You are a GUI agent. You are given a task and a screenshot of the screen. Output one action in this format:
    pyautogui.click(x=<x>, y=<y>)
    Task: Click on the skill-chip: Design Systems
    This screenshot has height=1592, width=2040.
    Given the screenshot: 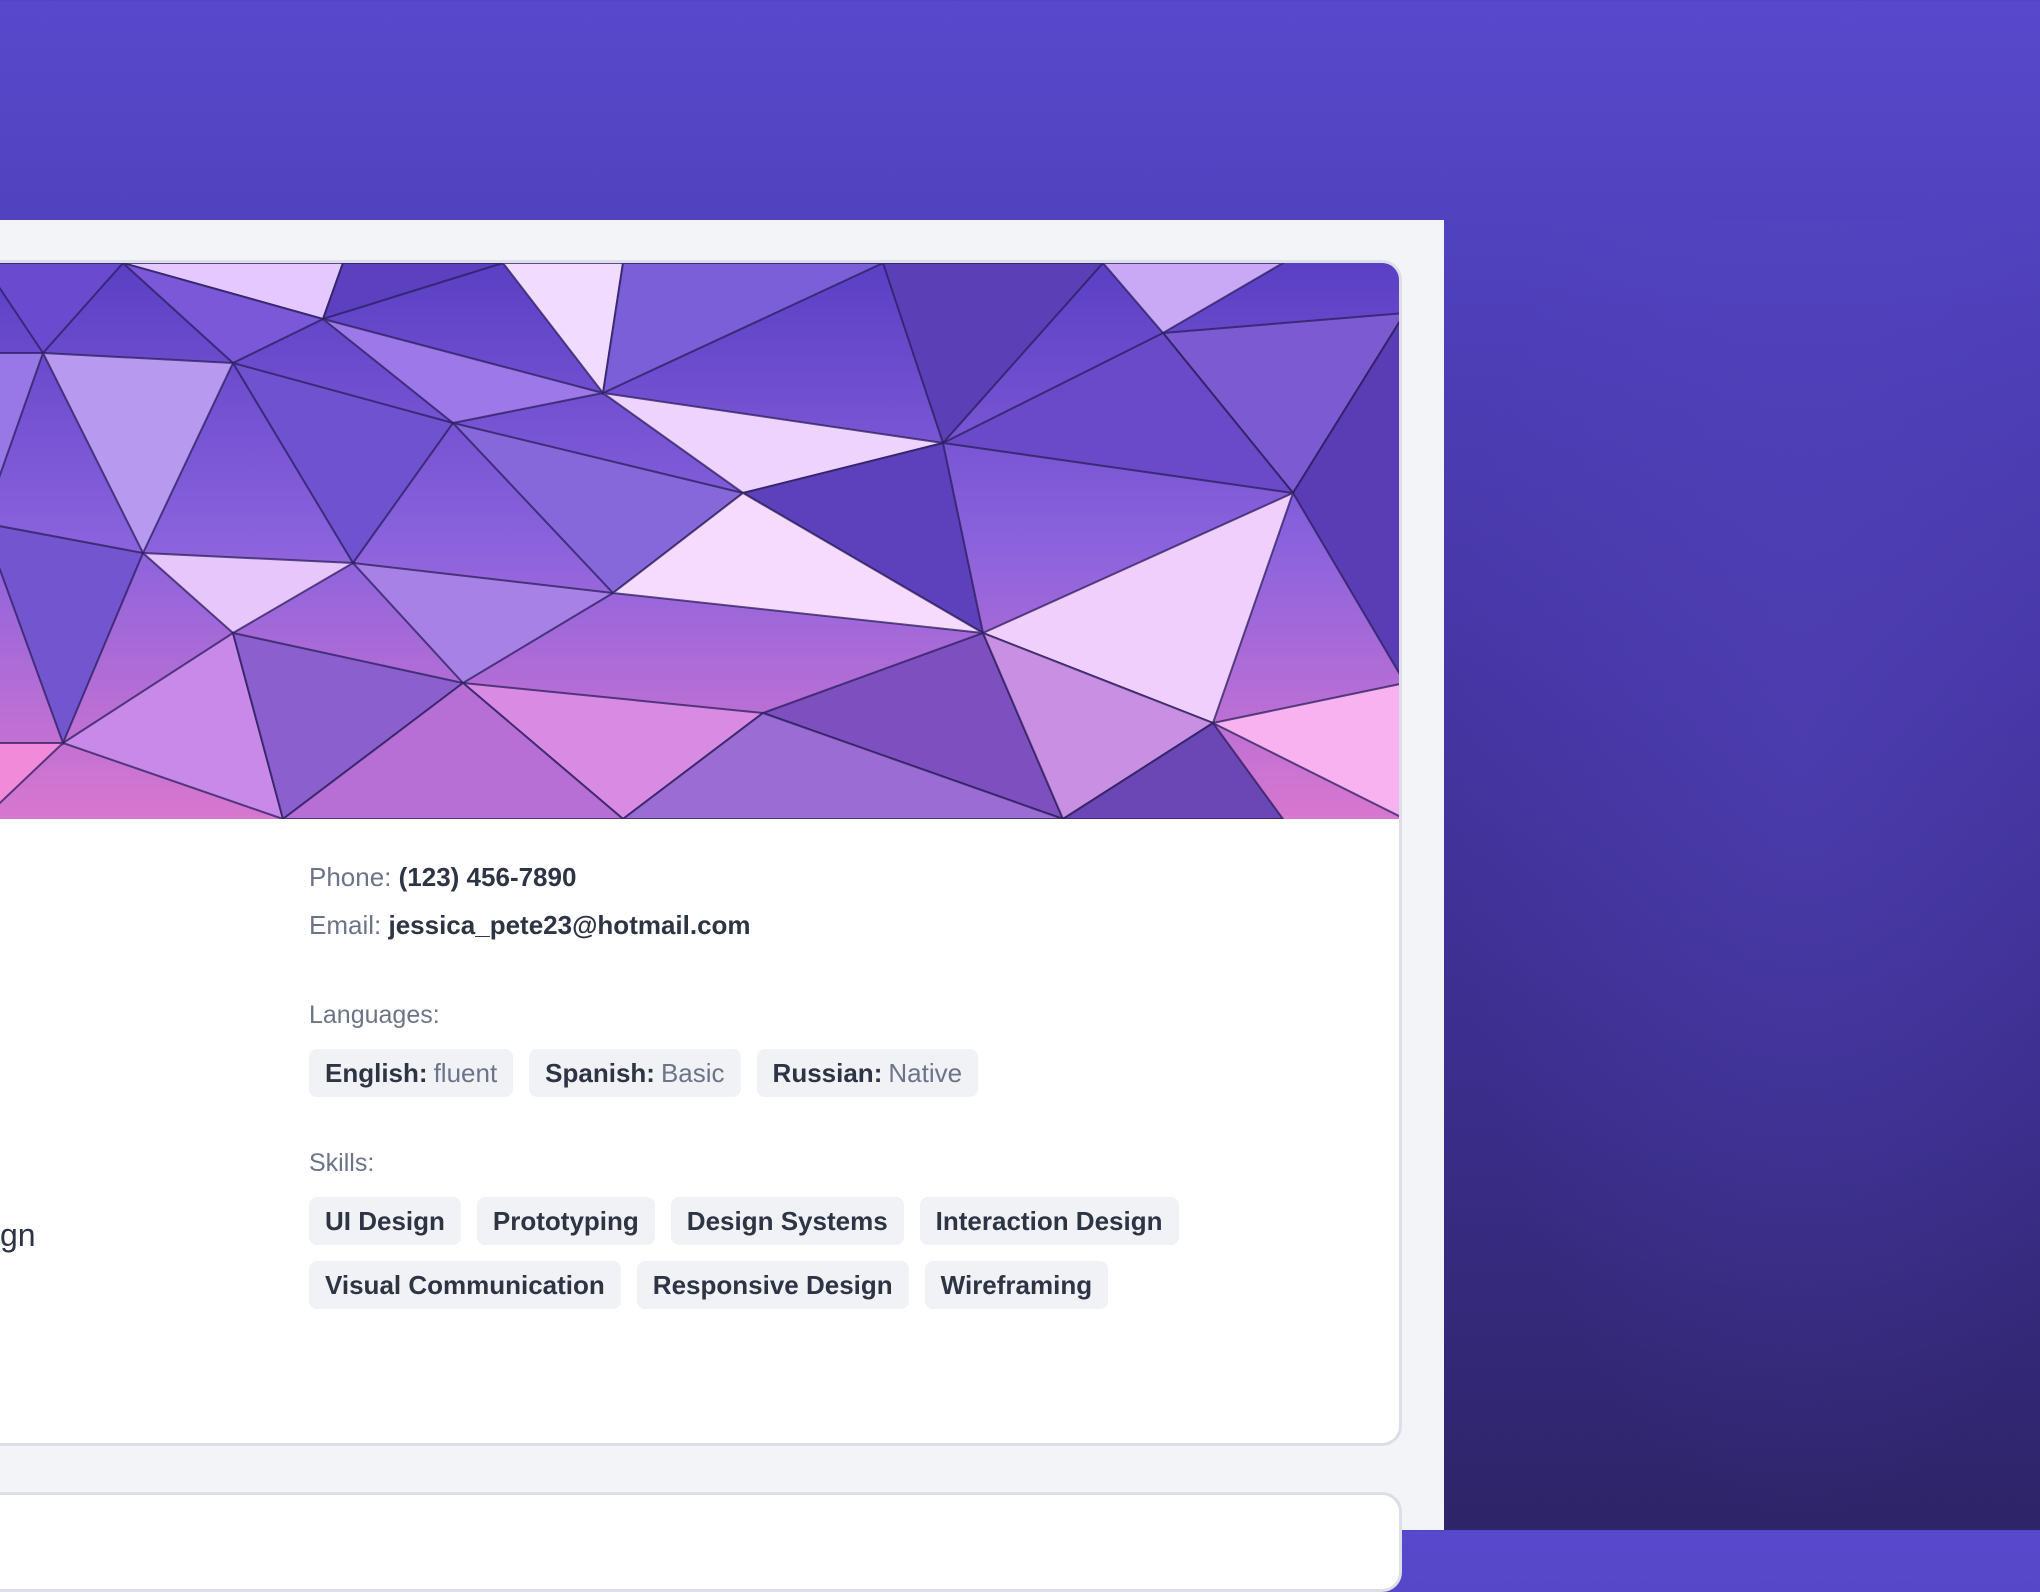 What is the action you would take?
    pyautogui.click(x=787, y=1221)
    